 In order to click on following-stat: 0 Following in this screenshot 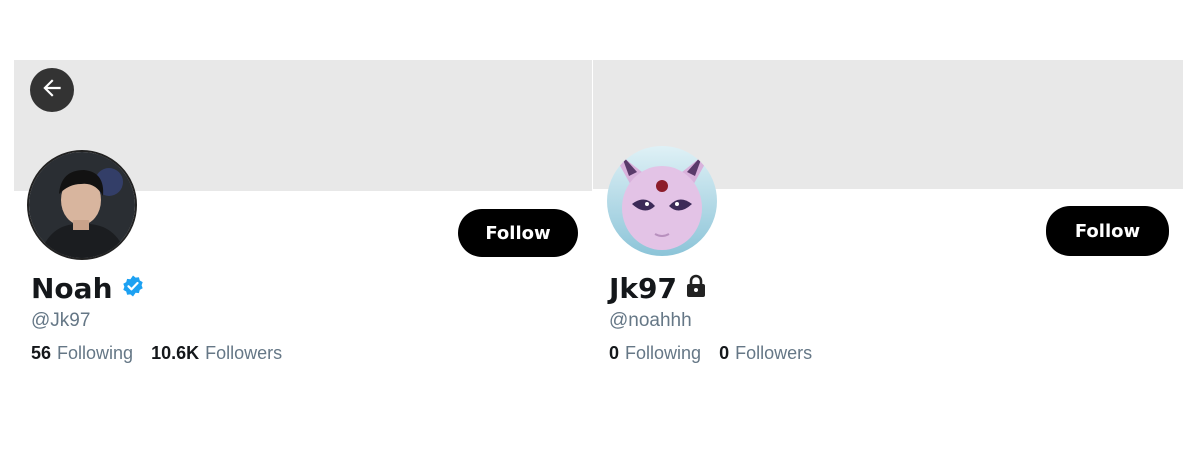, I will do `click(655, 353)`.